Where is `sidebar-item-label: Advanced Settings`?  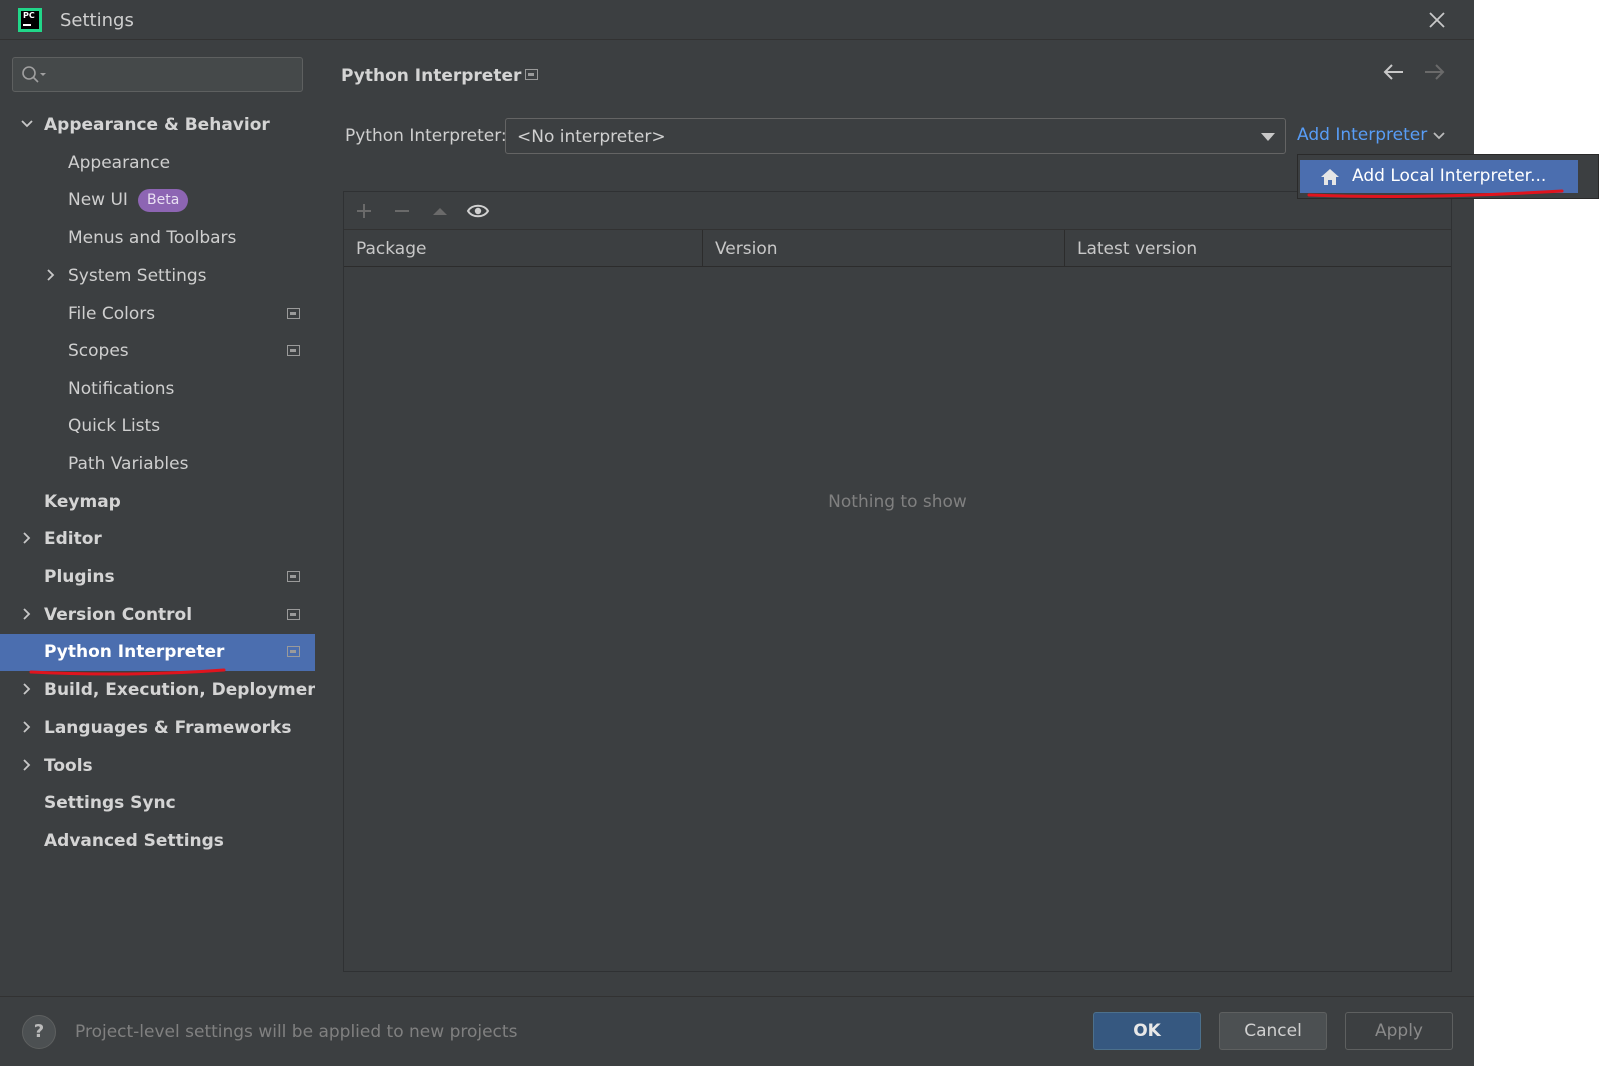
sidebar-item-label: Advanced Settings is located at coordinates (134, 841).